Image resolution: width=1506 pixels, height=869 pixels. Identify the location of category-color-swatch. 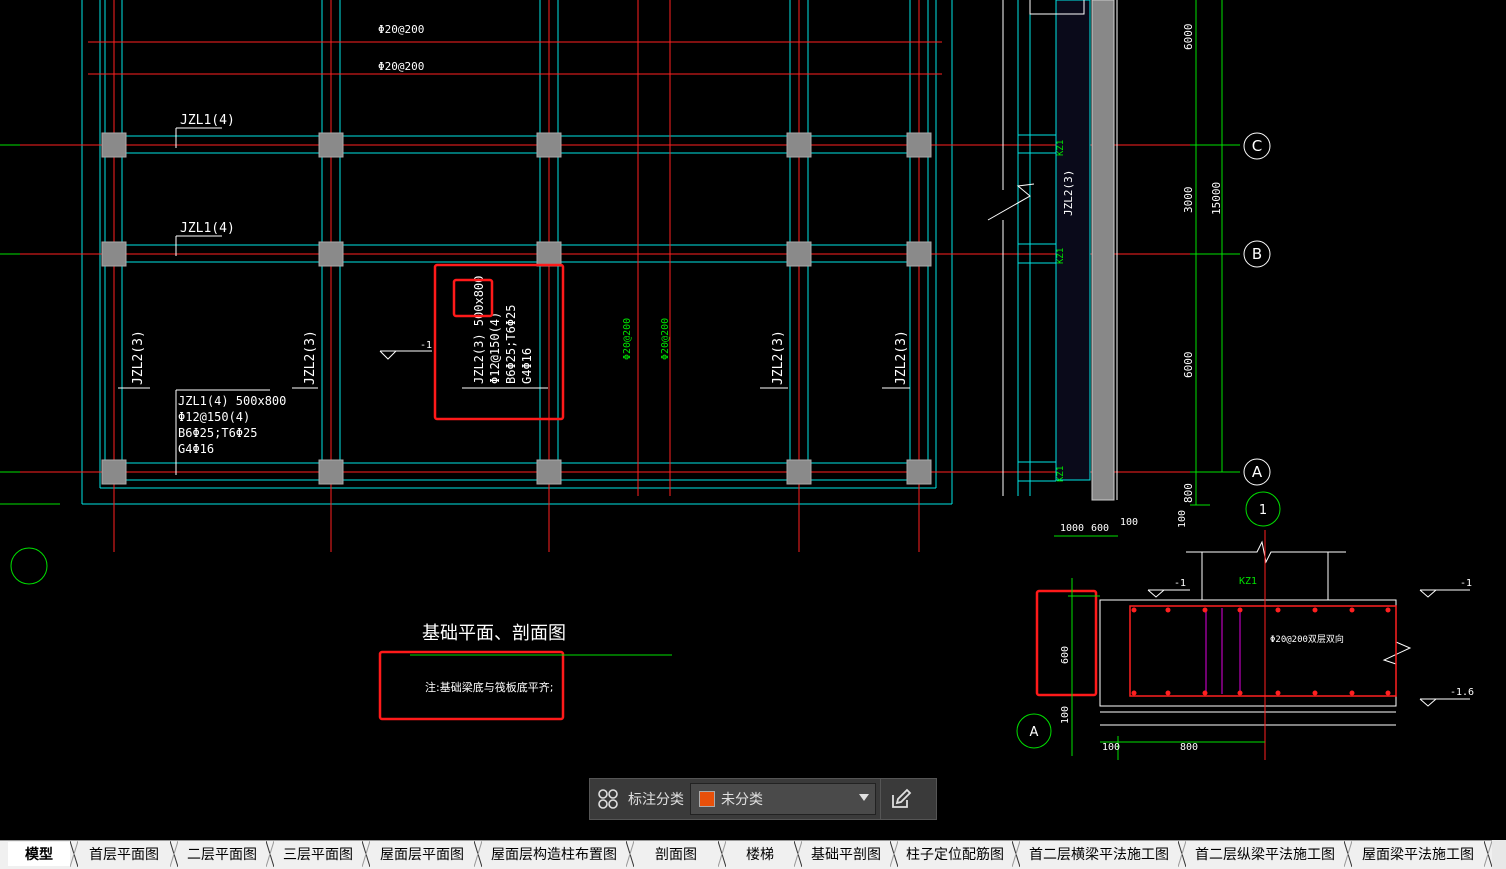
(707, 799).